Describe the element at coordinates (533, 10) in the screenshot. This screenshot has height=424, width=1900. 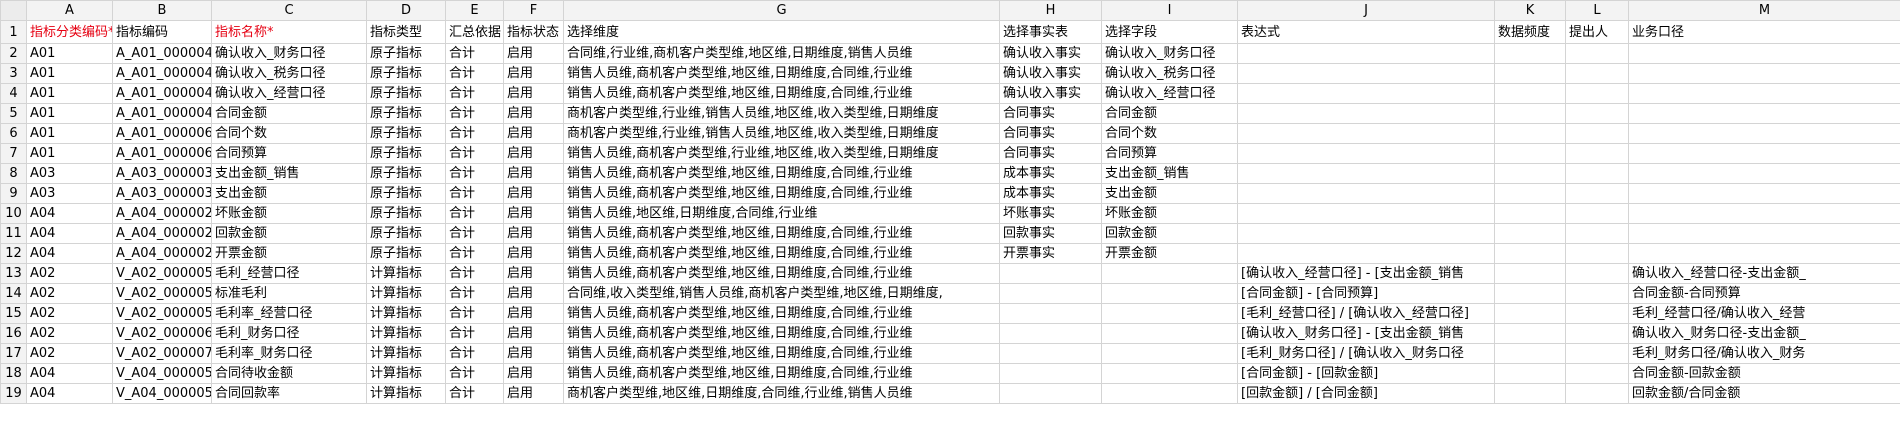
I see `column-header-f: F` at that location.